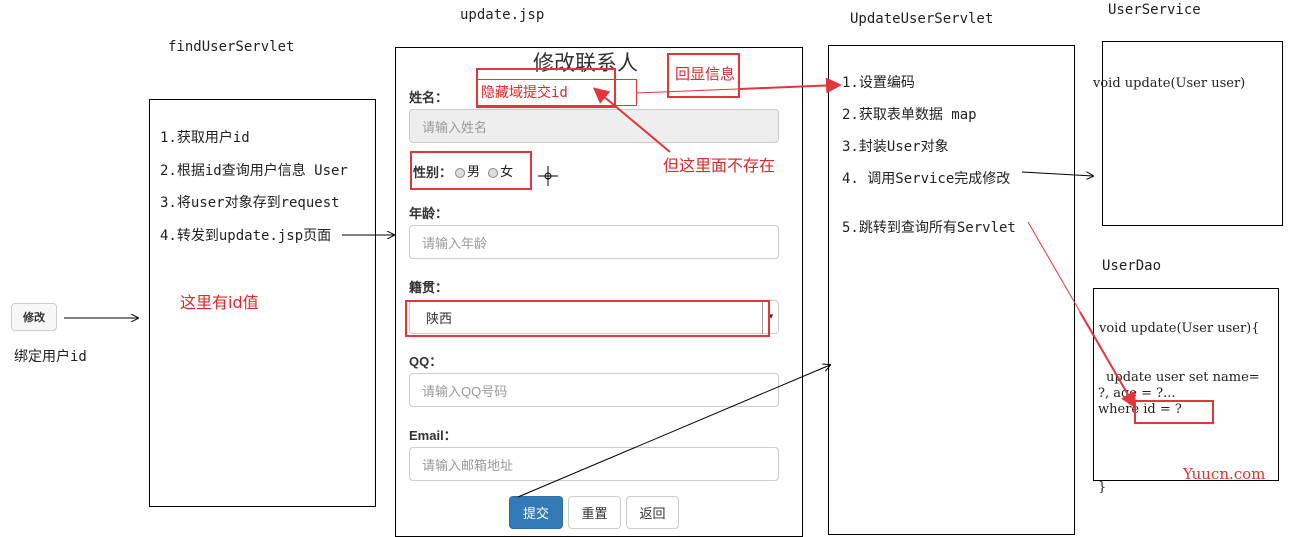 This screenshot has width=1293, height=537. What do you see at coordinates (909, 115) in the screenshot?
I see `servlet-step-2: 2.获取表单数据 map` at bounding box center [909, 115].